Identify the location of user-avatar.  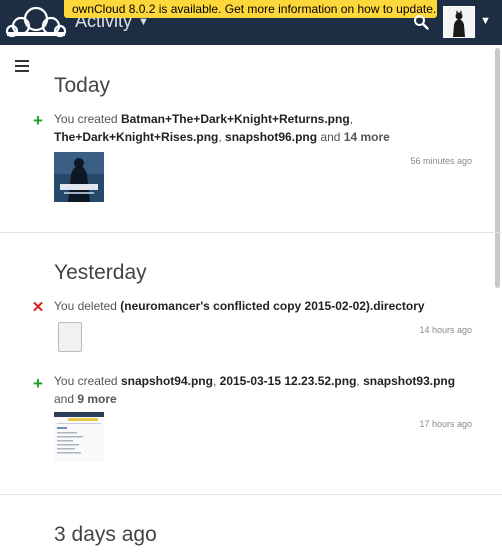
(459, 22).